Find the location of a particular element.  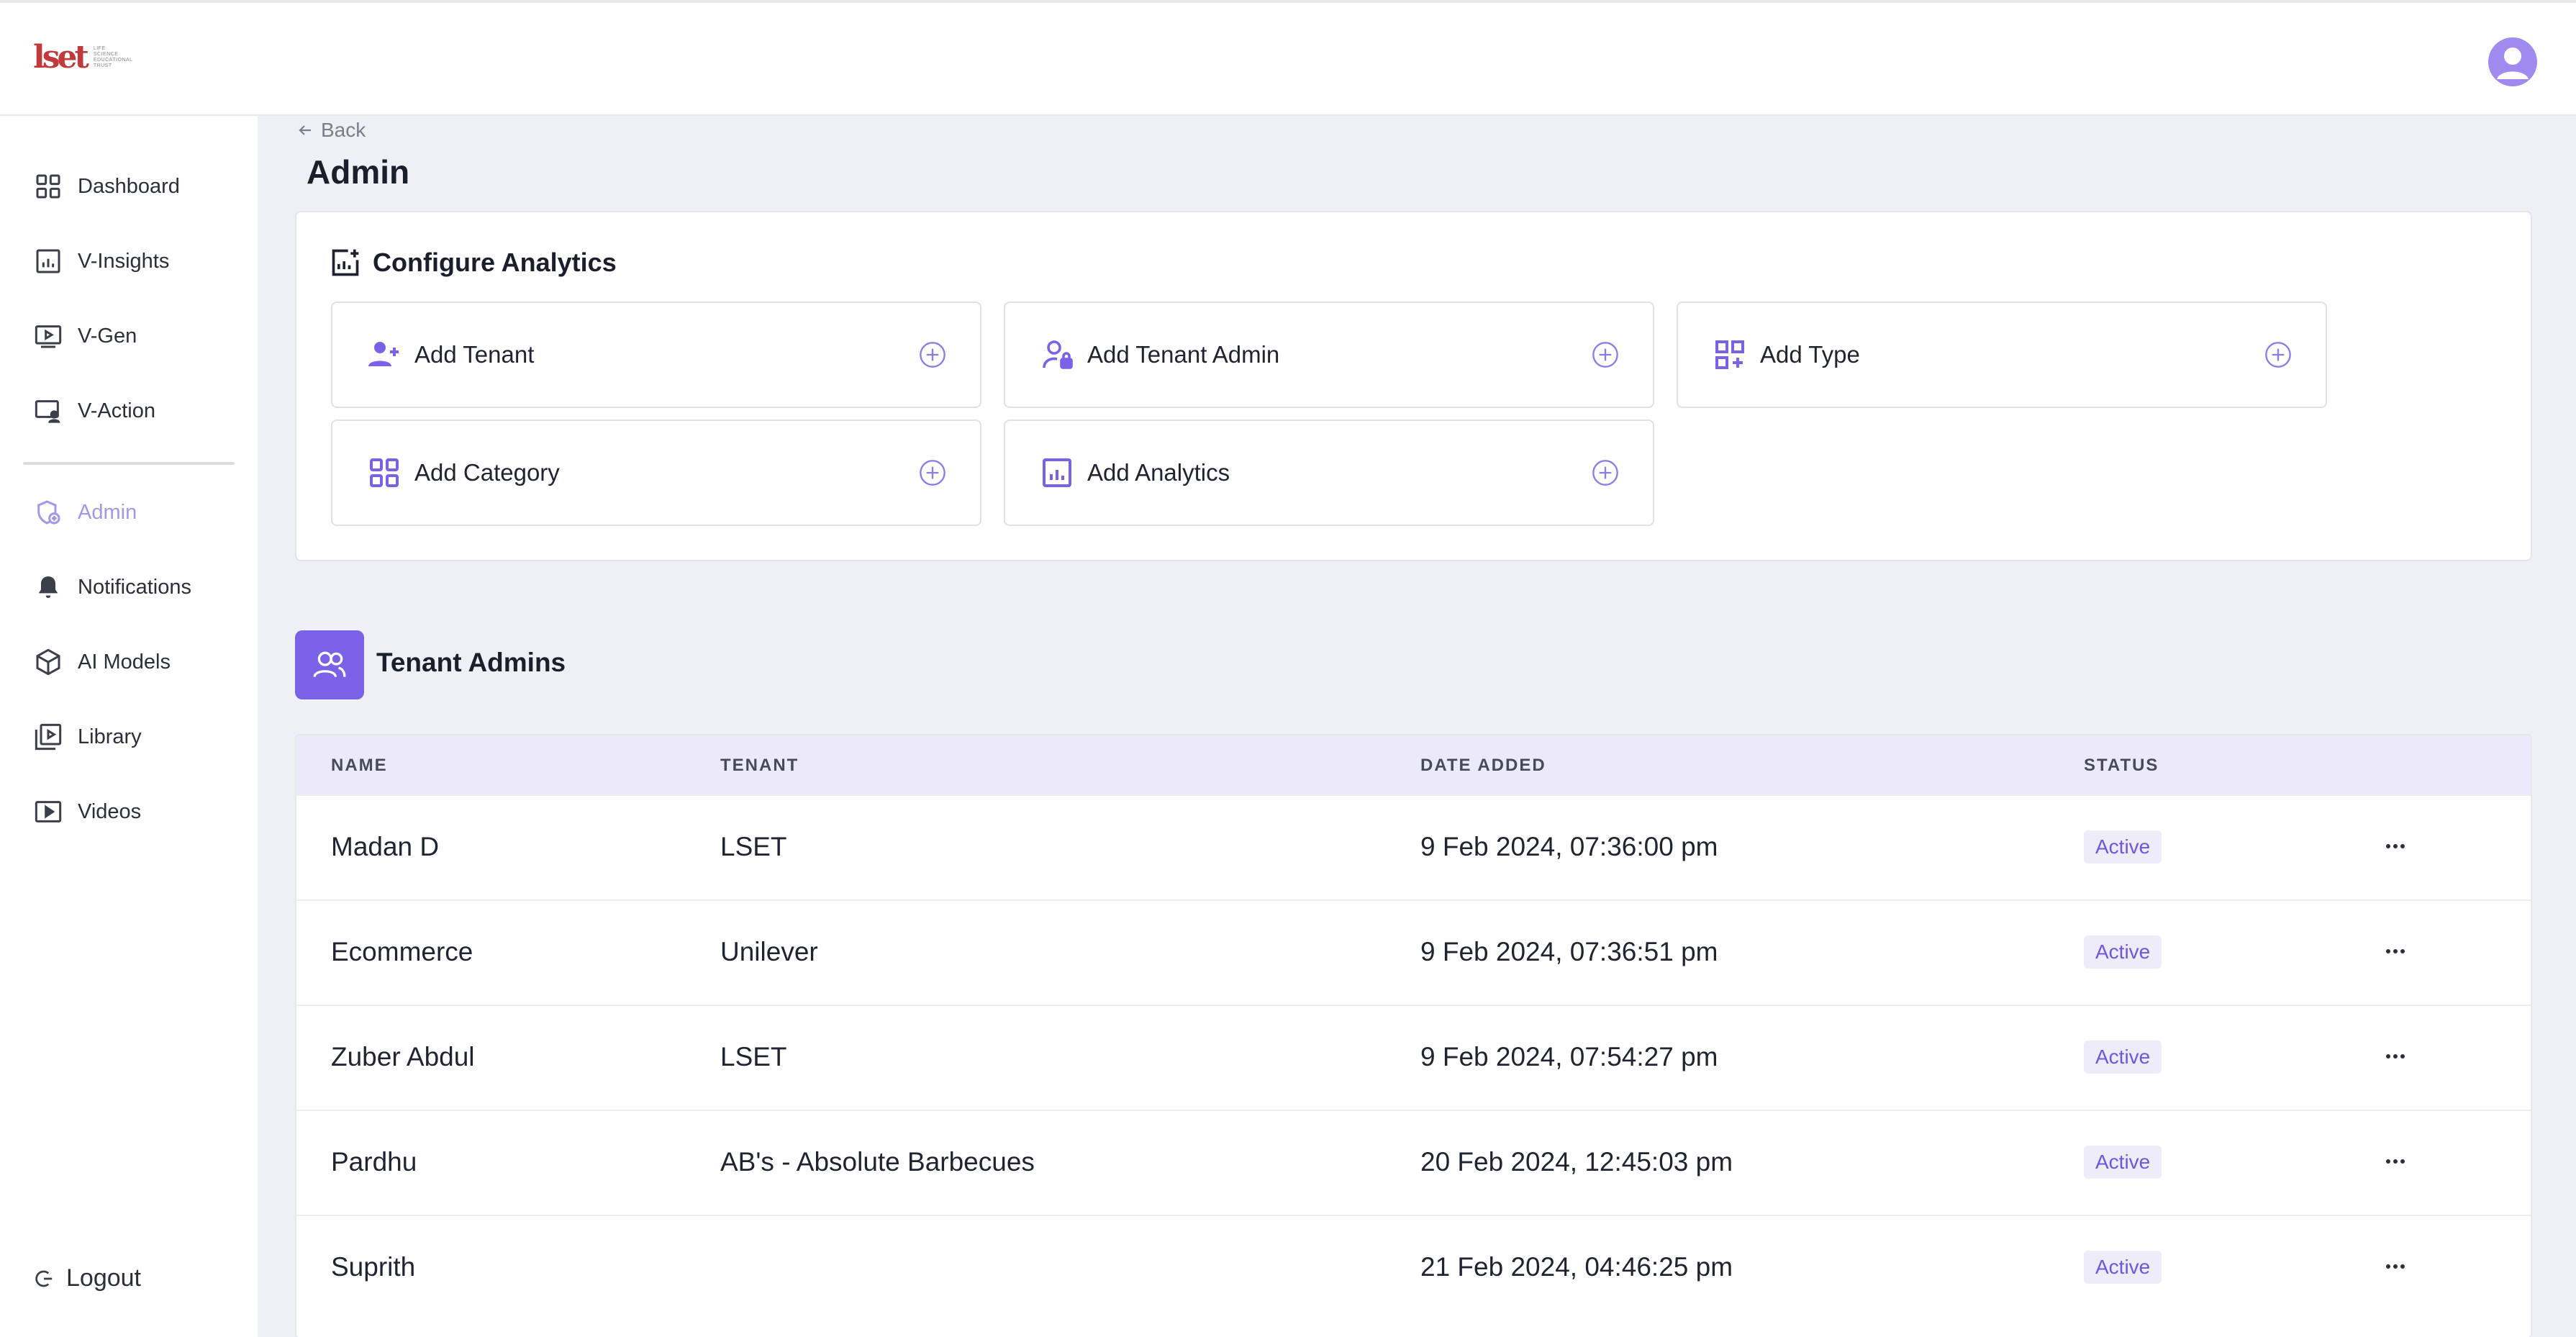

chart-icon is located at coordinates (48, 261).